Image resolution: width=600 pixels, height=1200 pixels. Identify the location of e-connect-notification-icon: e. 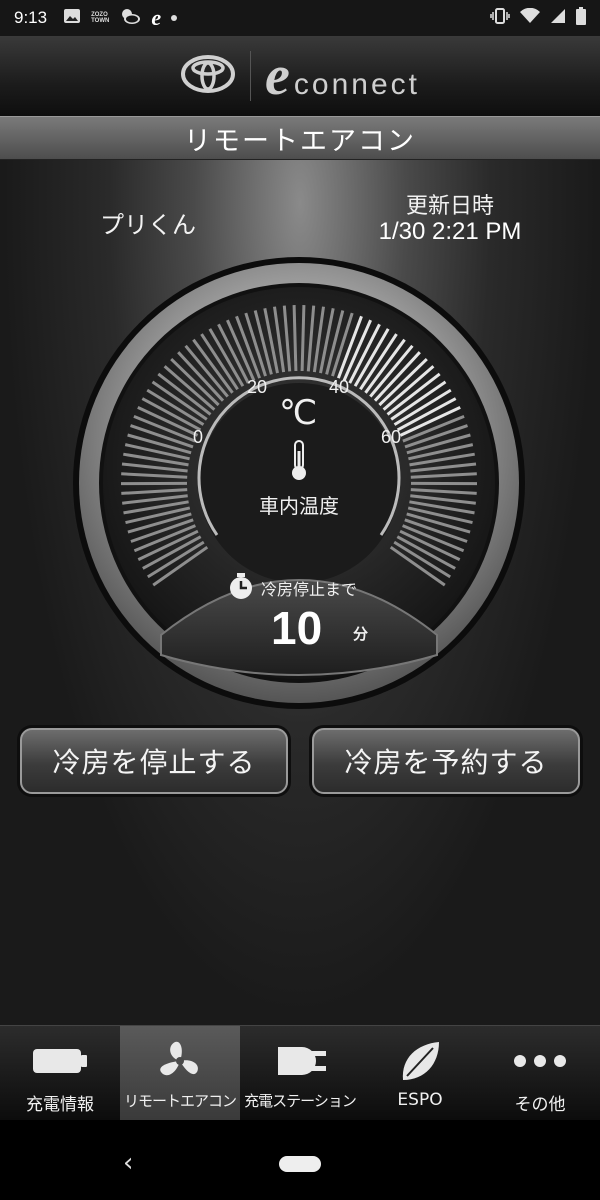
(156, 17).